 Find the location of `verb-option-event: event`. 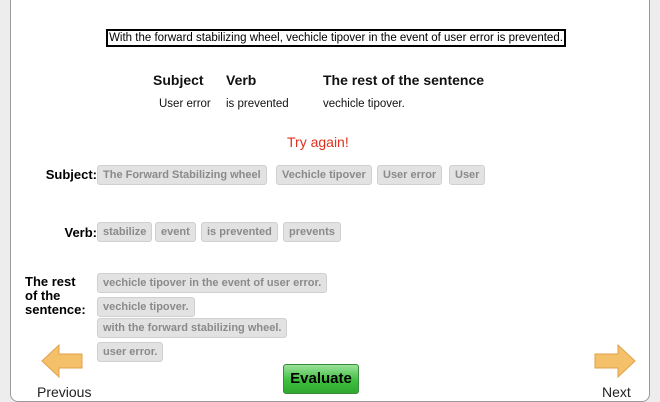

verb-option-event: event is located at coordinates (175, 232).